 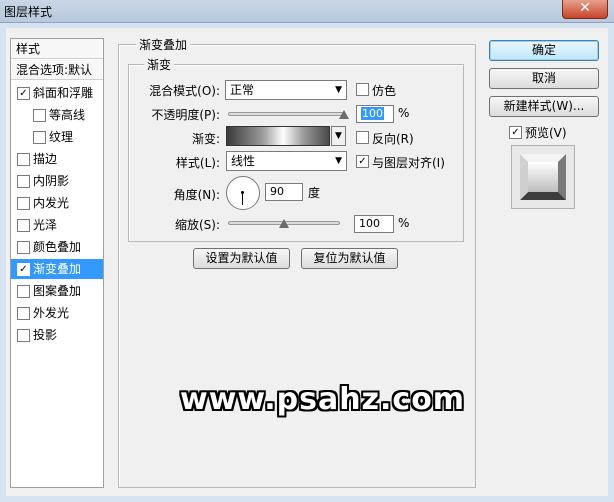 What do you see at coordinates (404, 113) in the screenshot?
I see `opacity-percent: %` at bounding box center [404, 113].